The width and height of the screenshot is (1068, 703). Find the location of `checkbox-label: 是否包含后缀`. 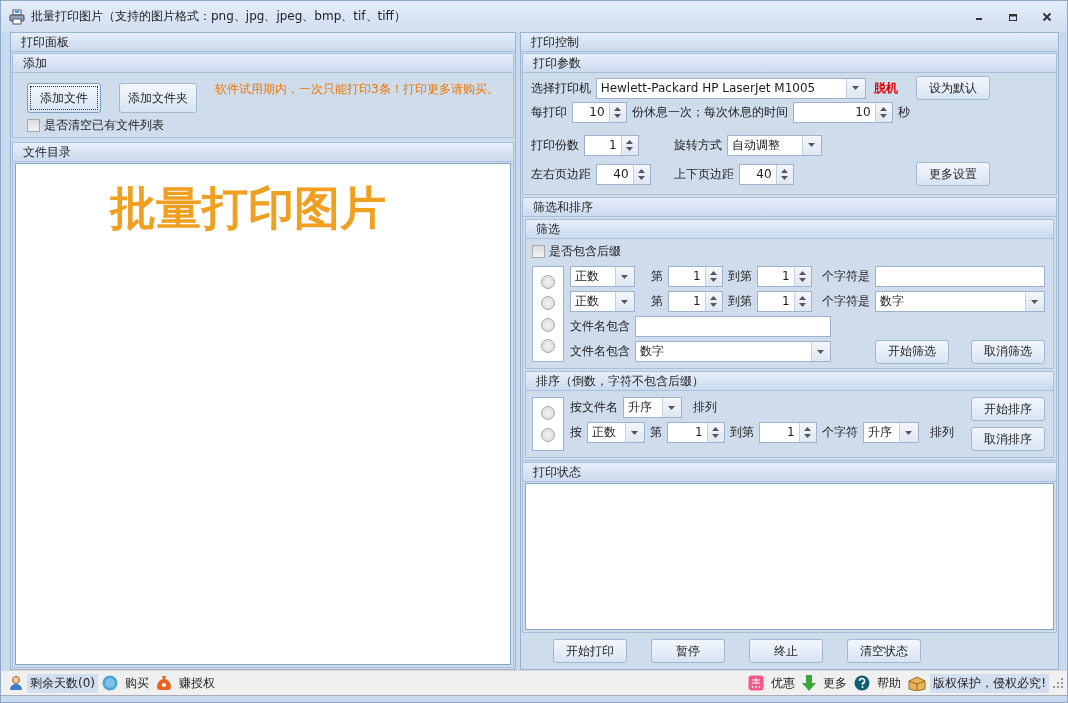

checkbox-label: 是否包含后缀 is located at coordinates (584, 251).